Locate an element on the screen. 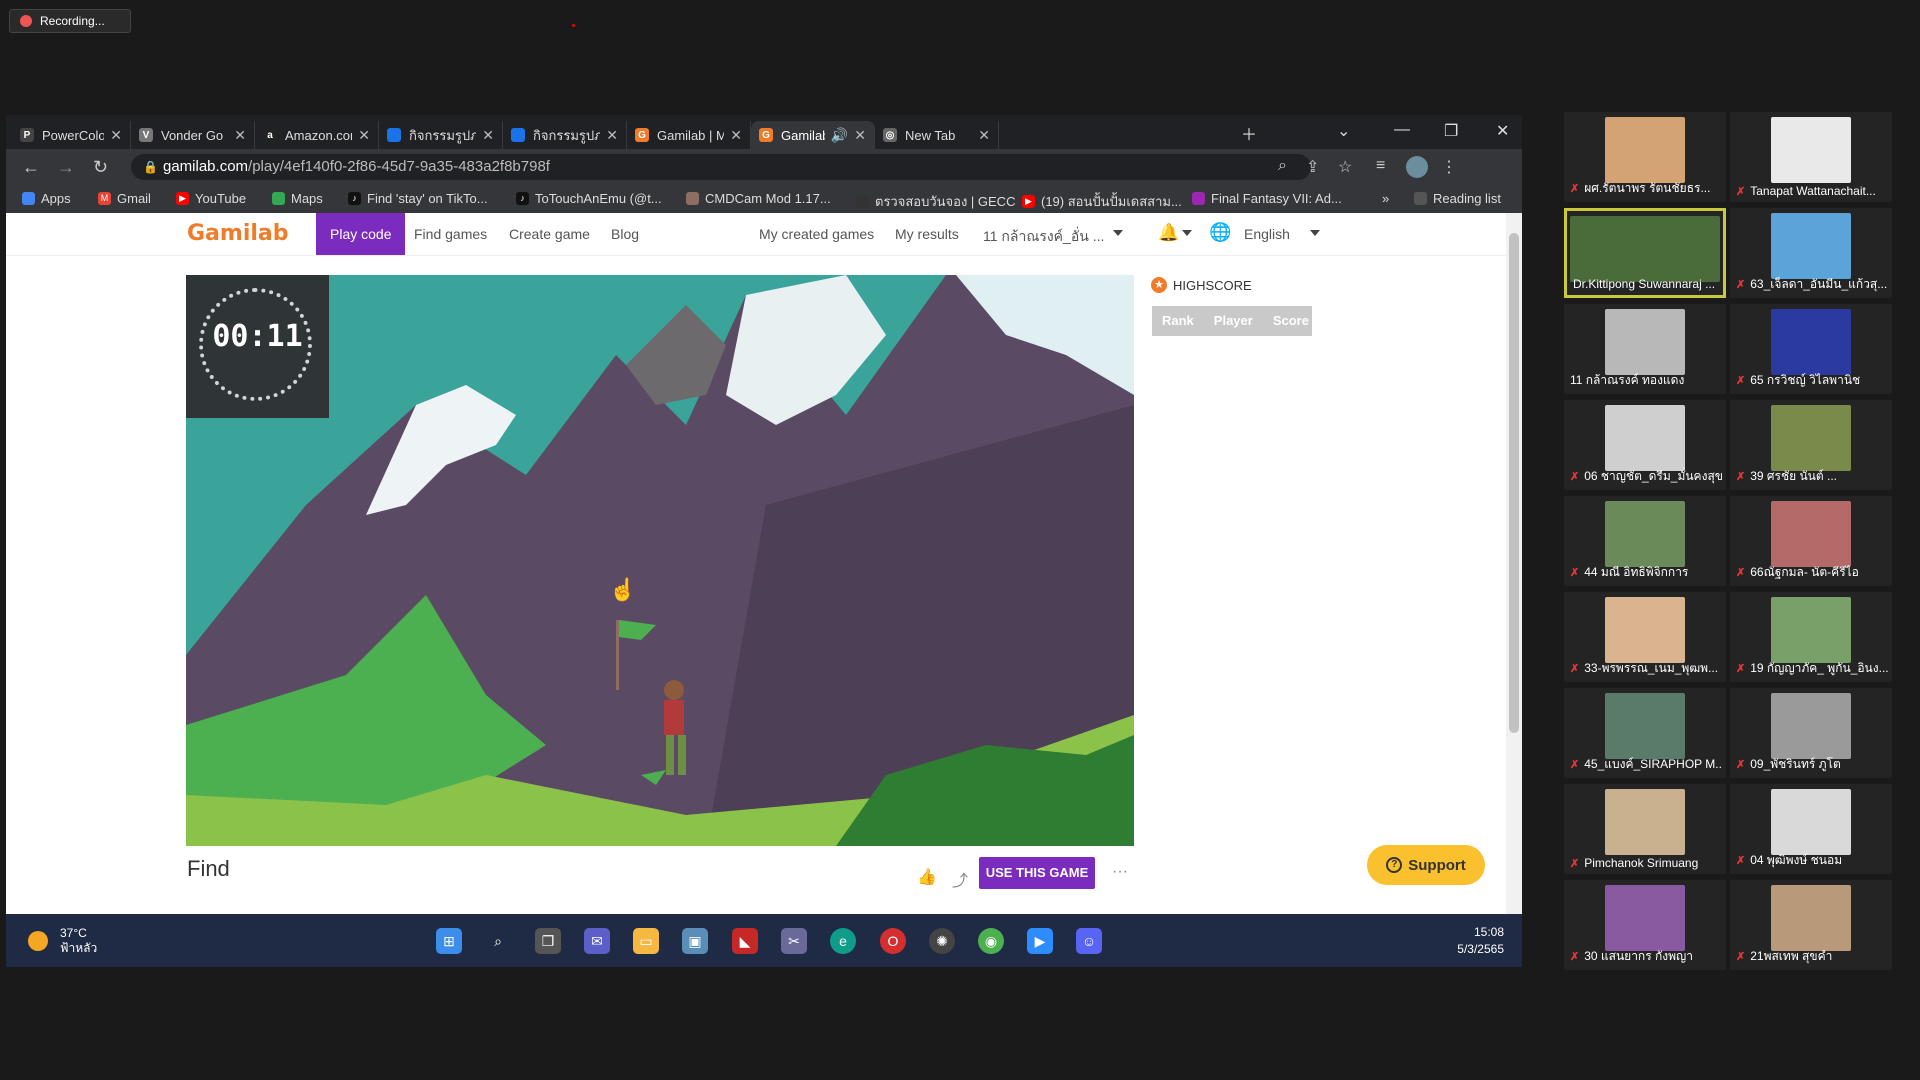 The image size is (1920, 1080). start-icon: ⊞ is located at coordinates (449, 941).